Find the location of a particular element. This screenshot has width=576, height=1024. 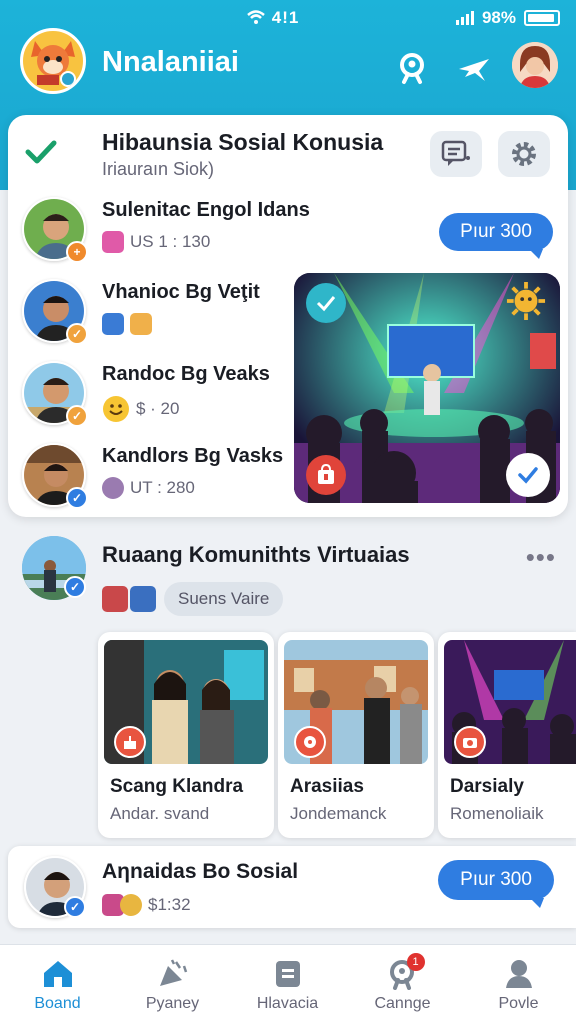

status-center: 4!1 is located at coordinates (272, 18).